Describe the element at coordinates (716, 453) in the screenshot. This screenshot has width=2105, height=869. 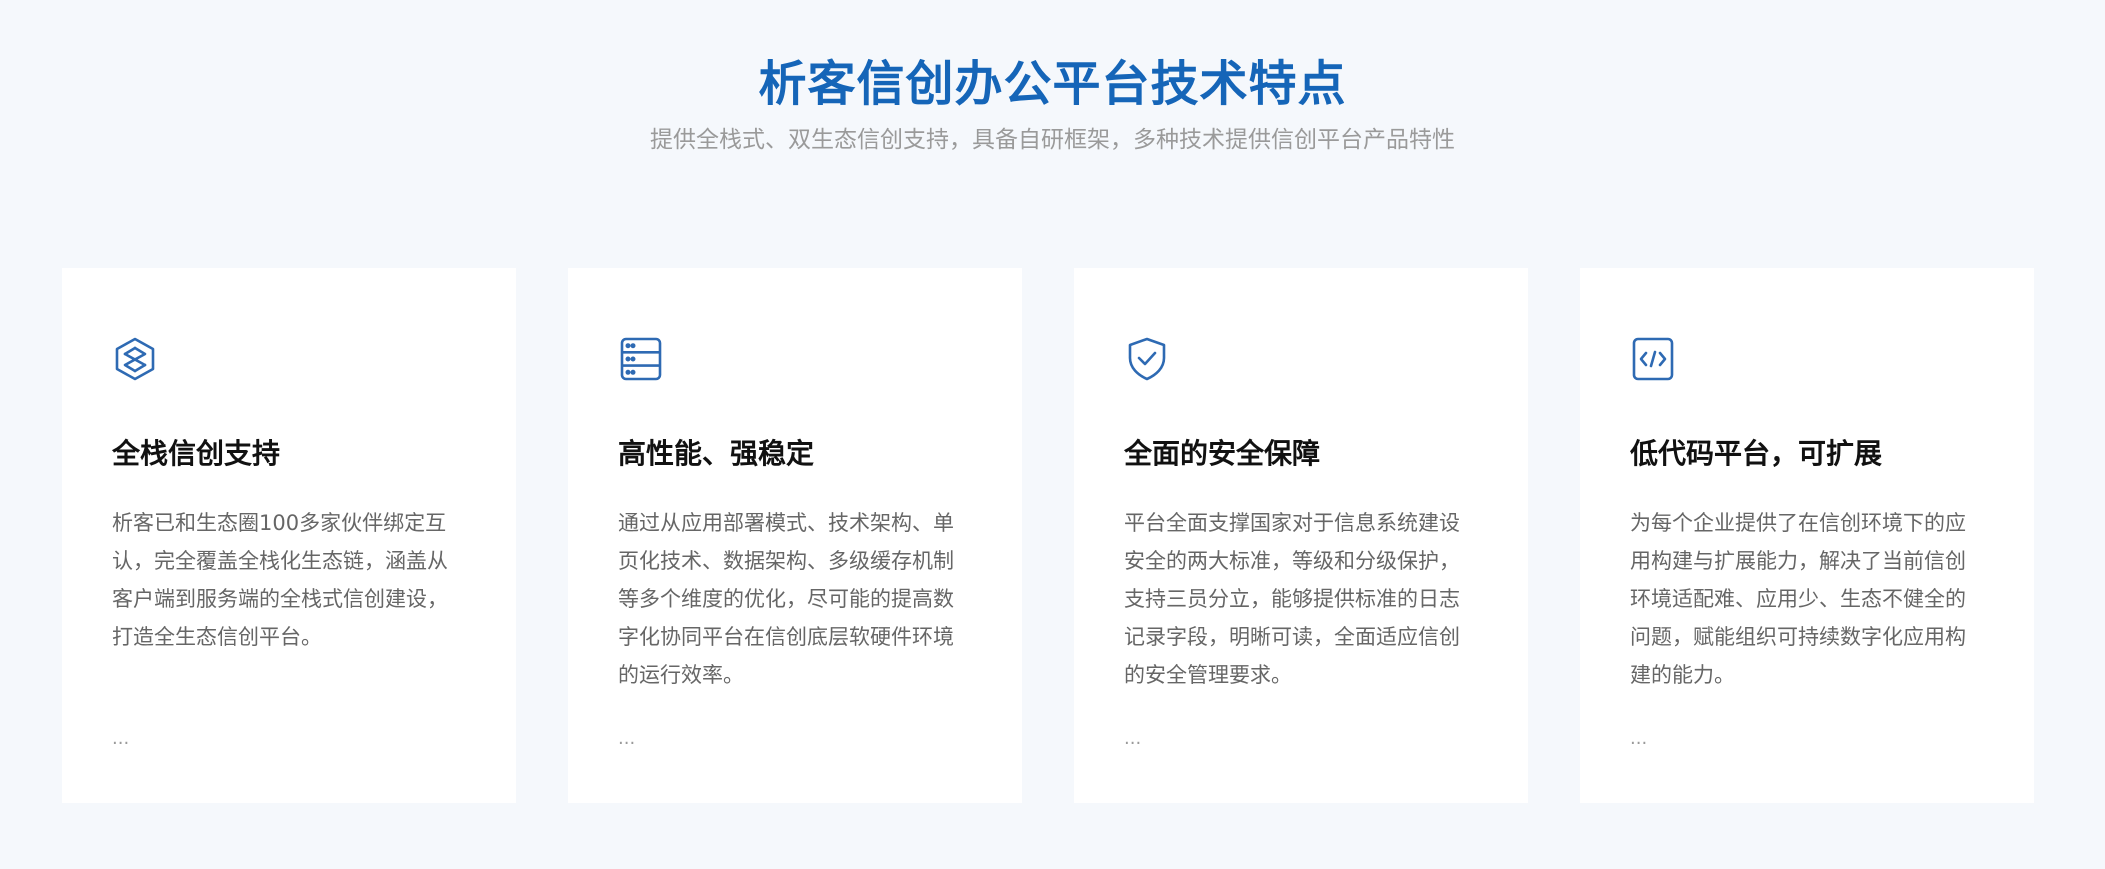
I see `card-title: 高性能、强稳定` at that location.